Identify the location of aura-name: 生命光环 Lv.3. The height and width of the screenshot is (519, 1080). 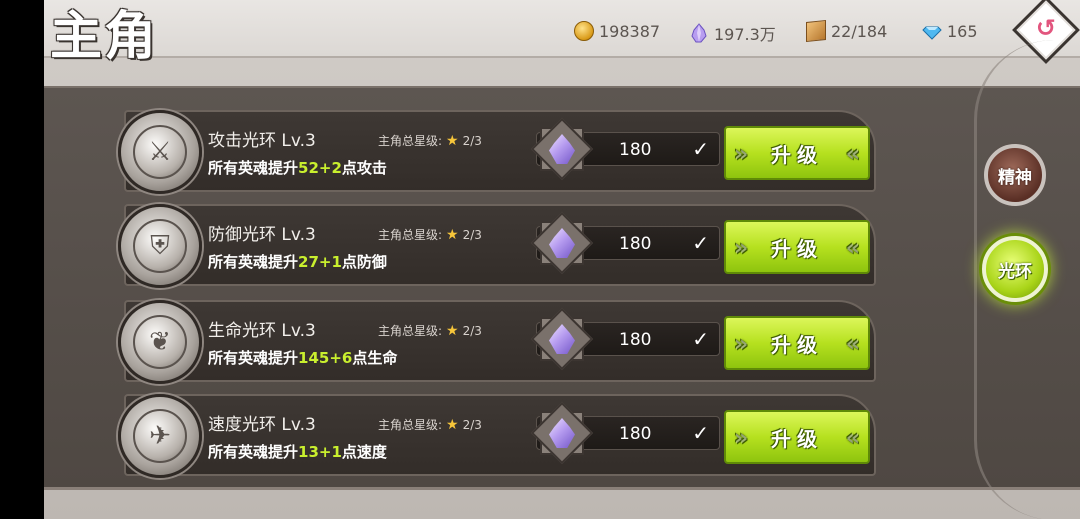
(262, 331).